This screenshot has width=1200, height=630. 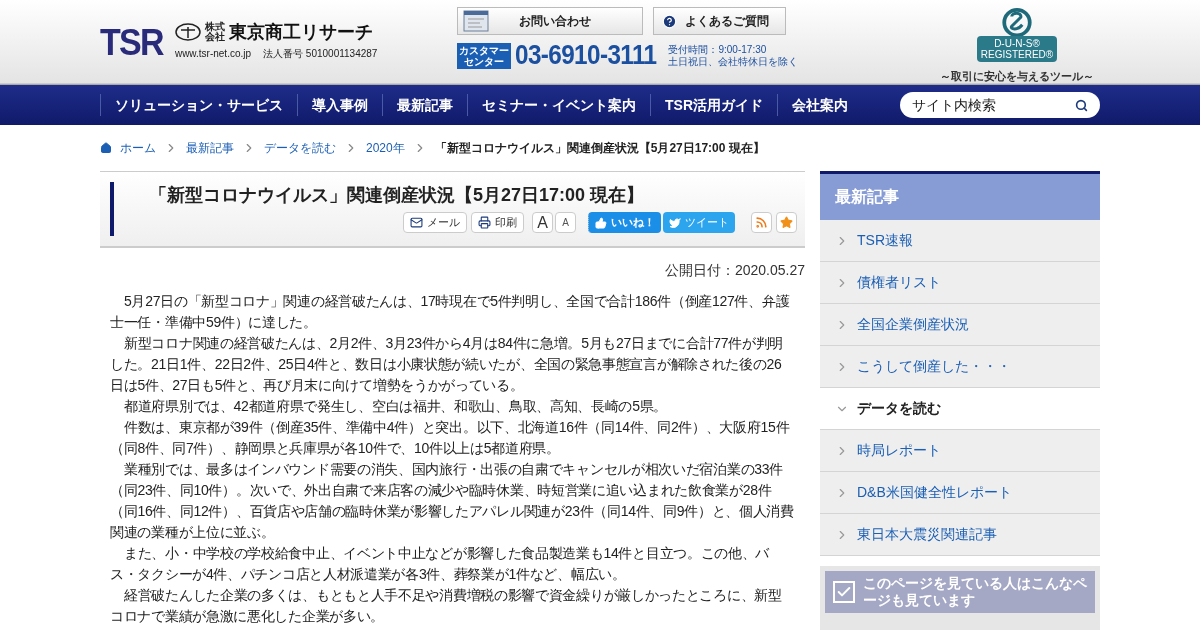 I want to click on hours-text: 受付時間：9:00-17:30, so click(x=718, y=49).